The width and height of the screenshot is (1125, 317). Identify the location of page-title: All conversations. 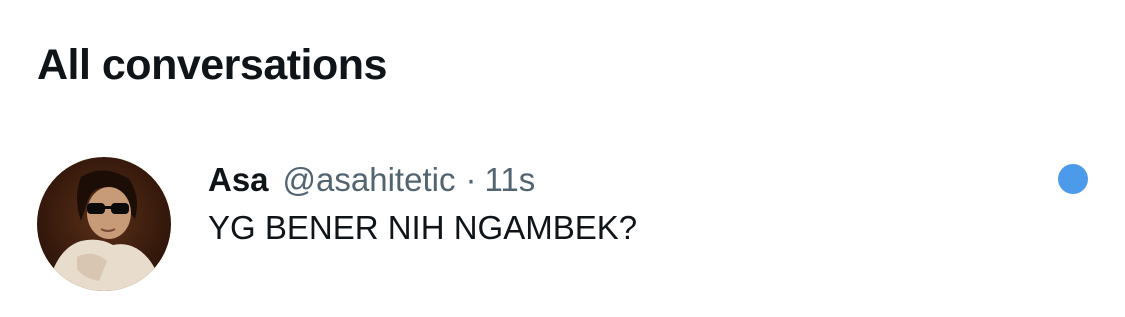
(212, 65).